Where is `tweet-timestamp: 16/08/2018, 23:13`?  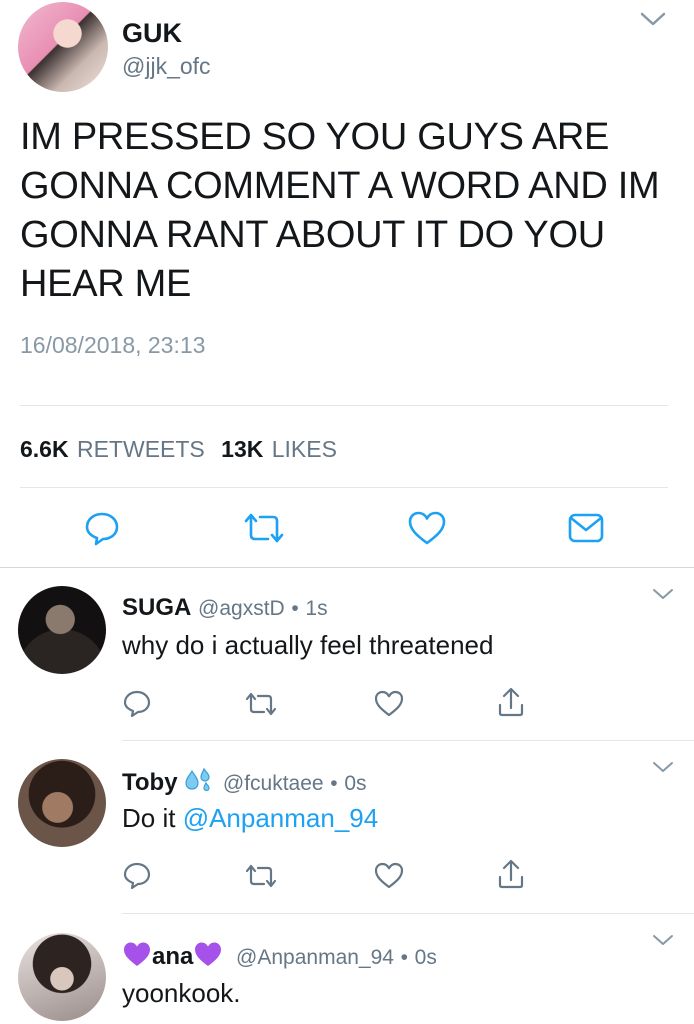 tweet-timestamp: 16/08/2018, 23:13 is located at coordinates (112, 345).